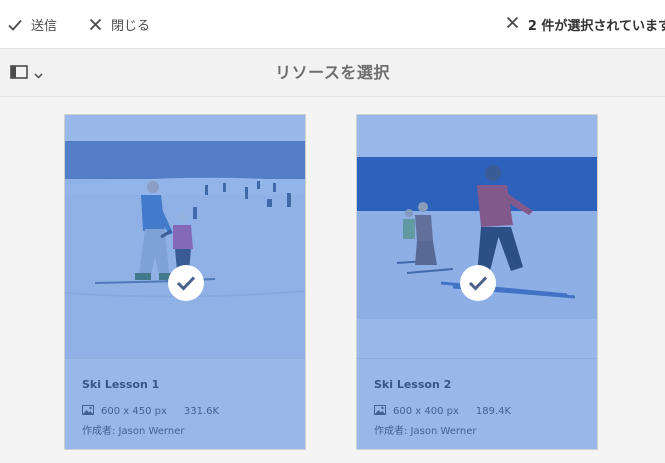 This screenshot has width=665, height=463. I want to click on clear-selection-button, so click(512, 24).